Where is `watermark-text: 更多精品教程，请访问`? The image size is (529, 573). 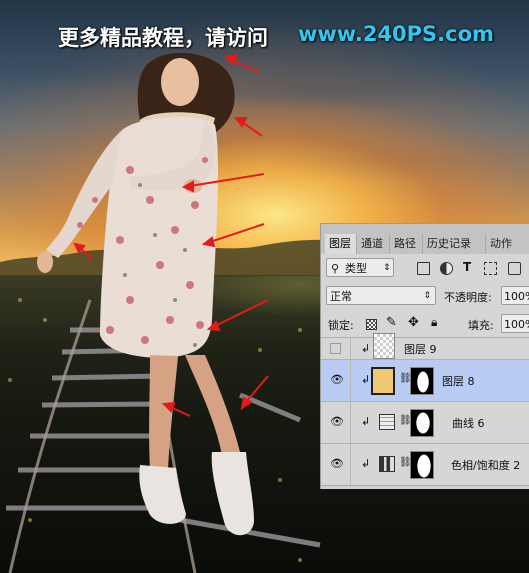 watermark-text: 更多精品教程，请访问 is located at coordinates (163, 38).